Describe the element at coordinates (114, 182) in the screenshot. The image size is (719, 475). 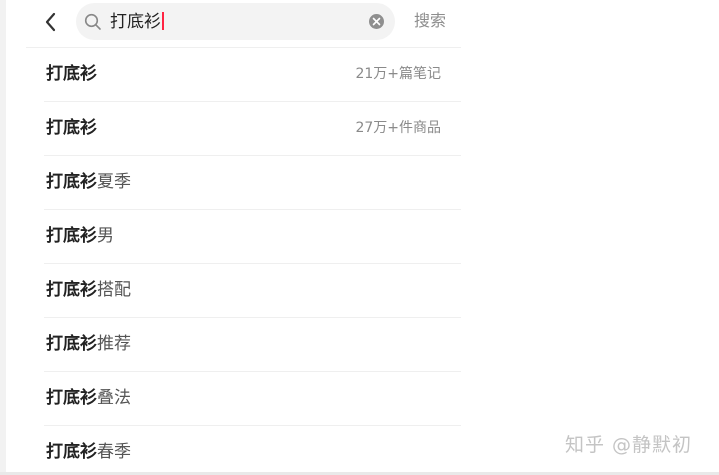
I see `suggestion-suffix: 夏季` at that location.